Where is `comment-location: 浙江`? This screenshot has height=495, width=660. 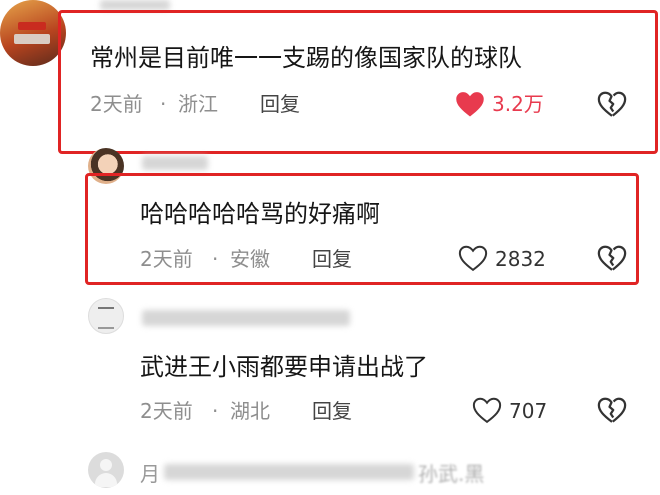
comment-location: 浙江 is located at coordinates (198, 104).